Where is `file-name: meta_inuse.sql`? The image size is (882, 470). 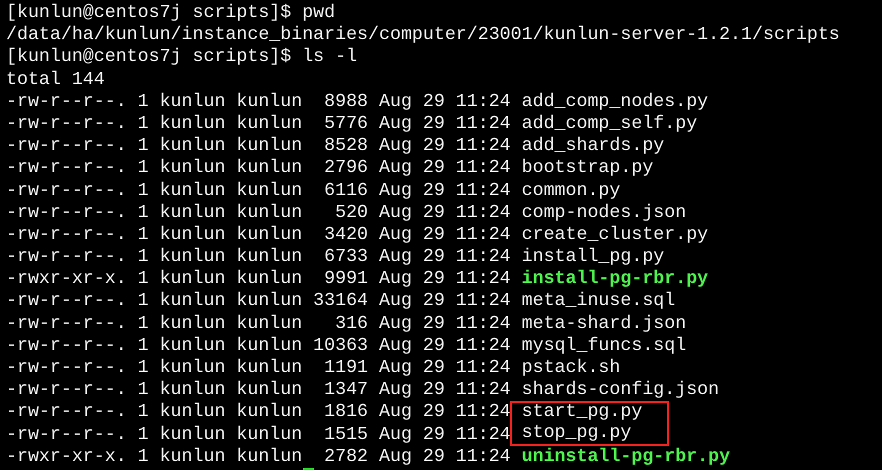 file-name: meta_inuse.sql is located at coordinates (599, 301).